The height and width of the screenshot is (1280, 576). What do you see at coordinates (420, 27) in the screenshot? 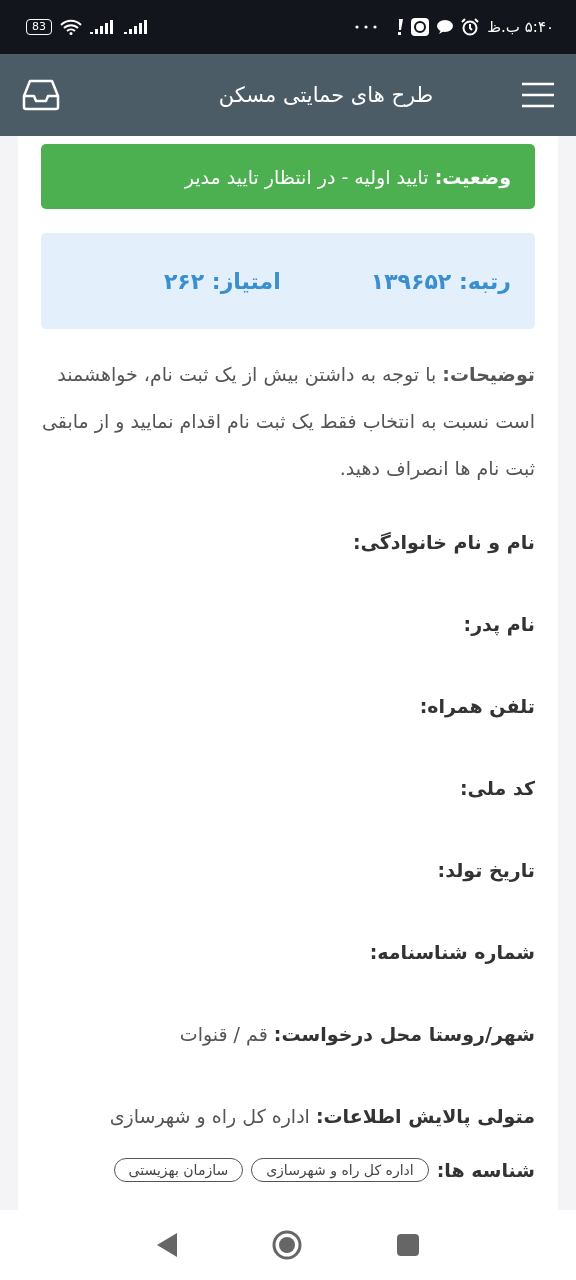
I see `app-icon` at bounding box center [420, 27].